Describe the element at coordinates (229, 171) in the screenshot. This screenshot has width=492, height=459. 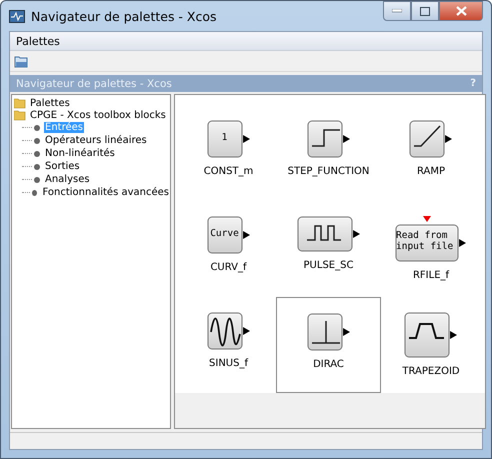
I see `block-name: CONST_m` at that location.